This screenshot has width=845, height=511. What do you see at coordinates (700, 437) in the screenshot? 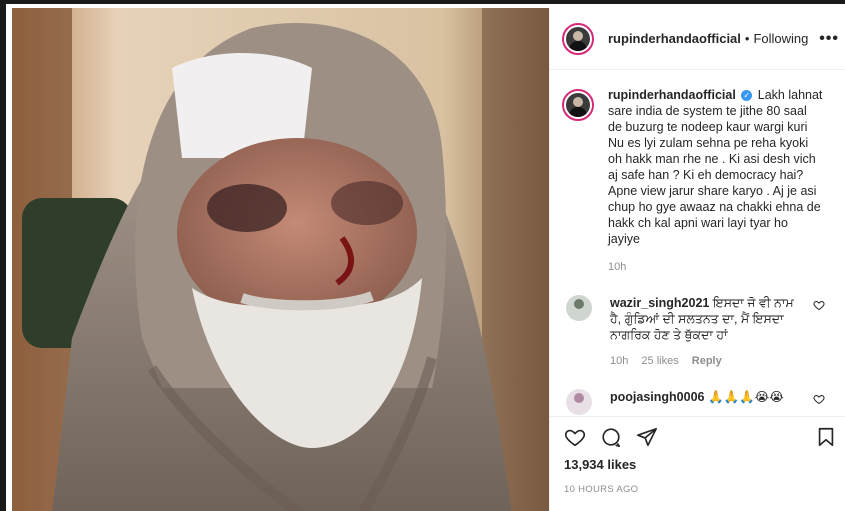
I see `action-icons` at bounding box center [700, 437].